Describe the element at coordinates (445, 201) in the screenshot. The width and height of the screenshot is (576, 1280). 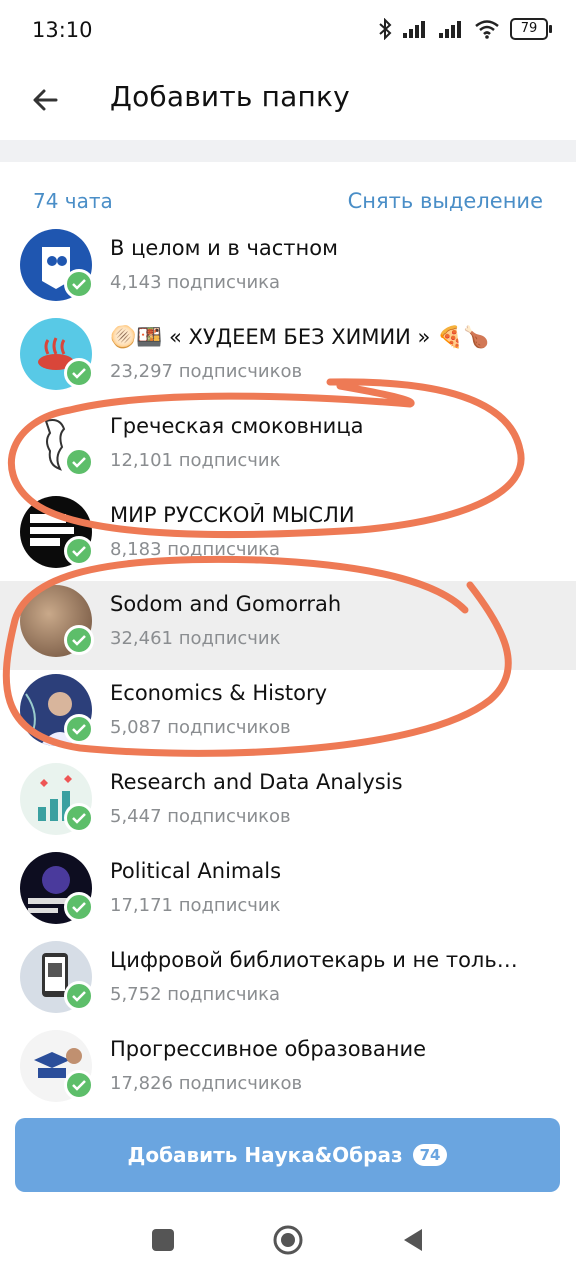
I see `deselect-all-button: Снять выделение` at that location.